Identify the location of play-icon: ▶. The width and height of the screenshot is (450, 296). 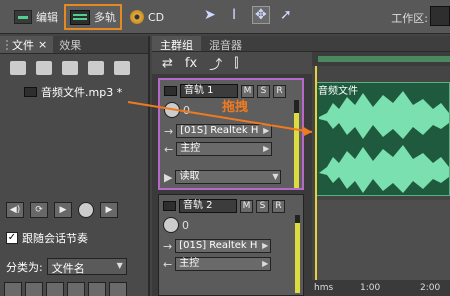
(63, 210).